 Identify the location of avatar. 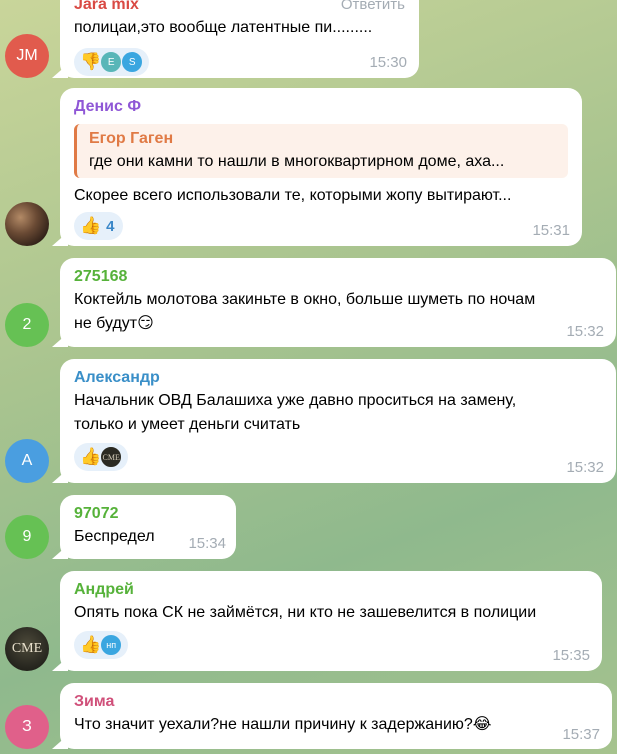
(27, 224).